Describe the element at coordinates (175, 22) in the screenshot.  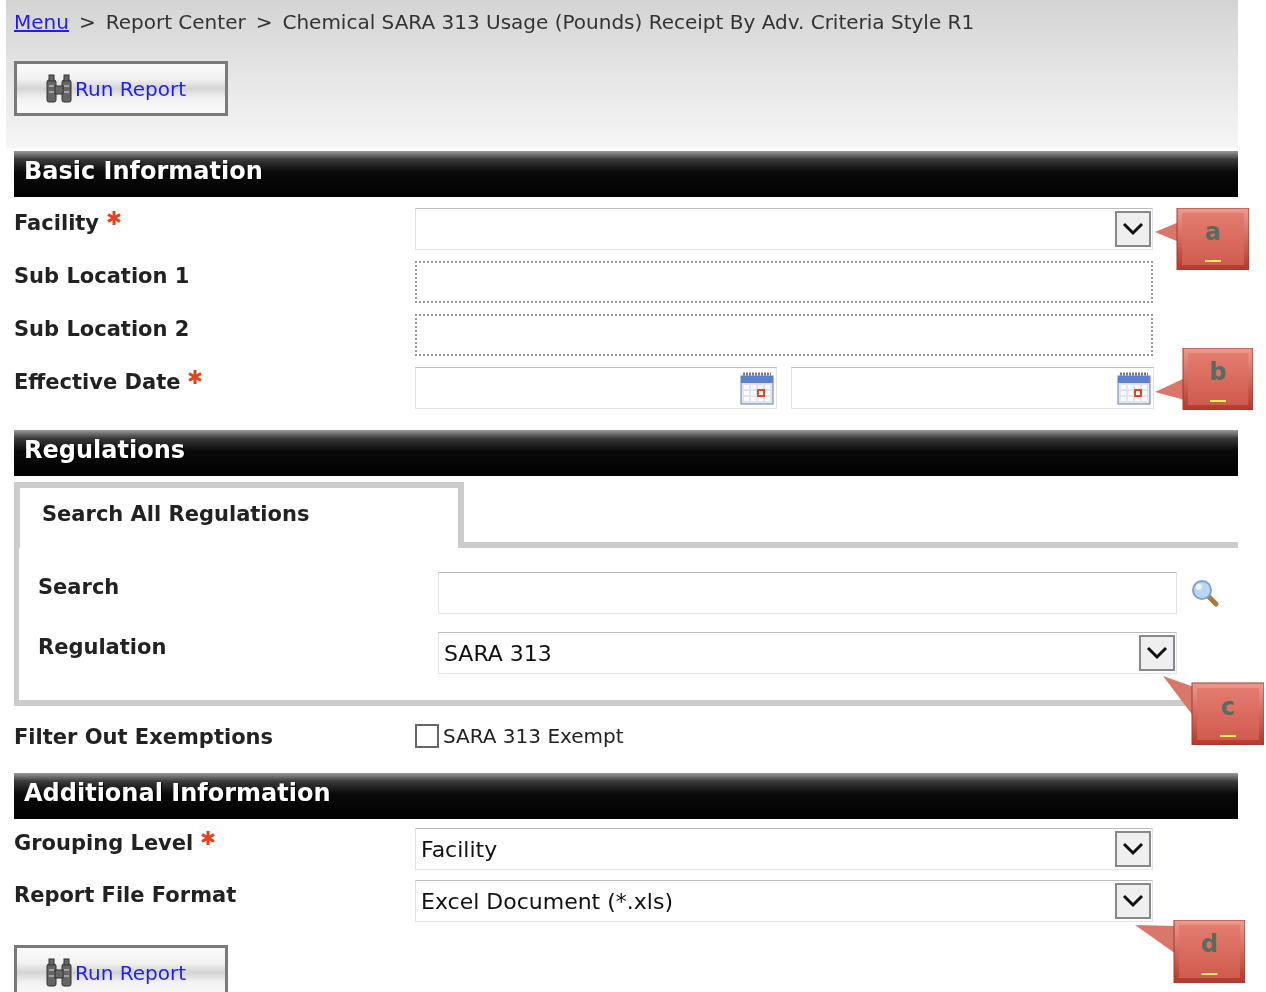
I see `breadcrumb-item: Report Center` at that location.